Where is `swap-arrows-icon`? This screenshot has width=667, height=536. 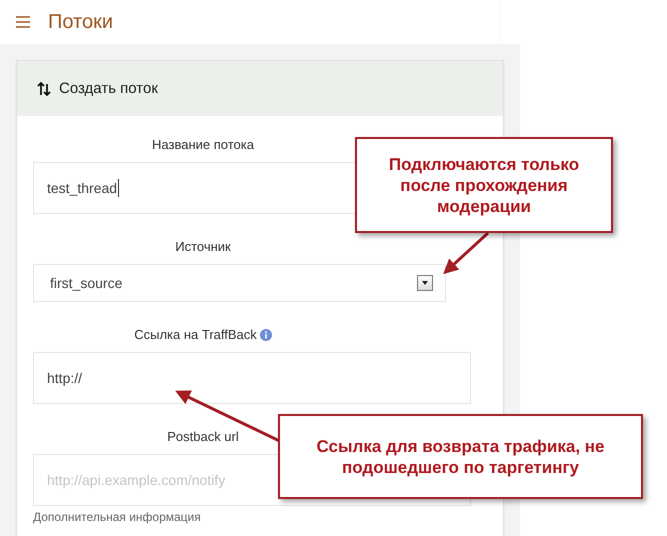
swap-arrows-icon is located at coordinates (44, 88).